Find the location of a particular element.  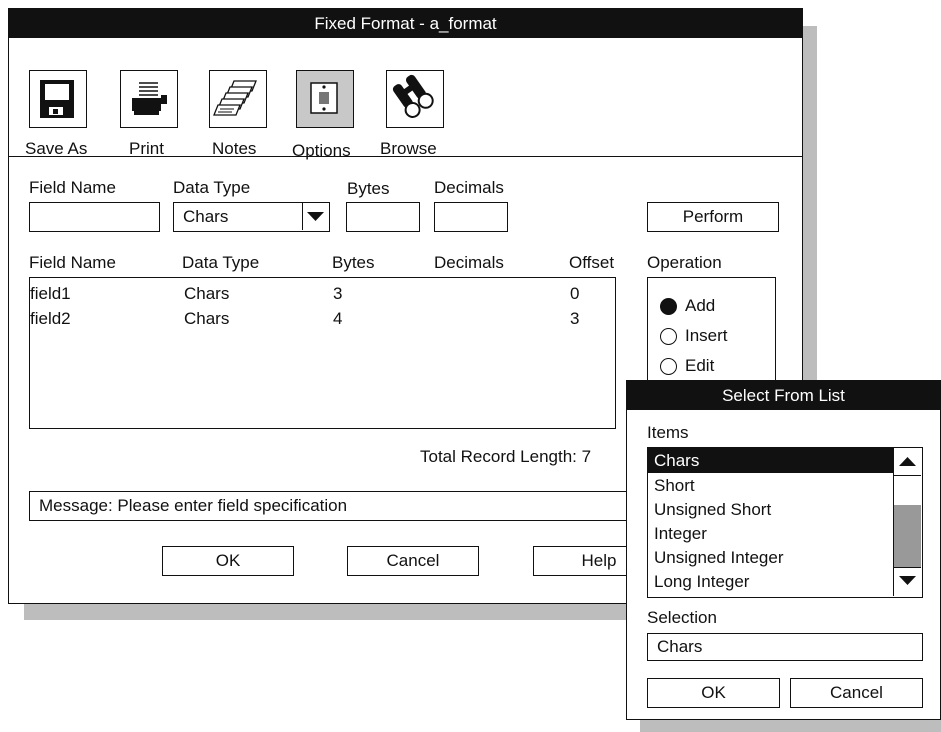

browse-button is located at coordinates (415, 99).